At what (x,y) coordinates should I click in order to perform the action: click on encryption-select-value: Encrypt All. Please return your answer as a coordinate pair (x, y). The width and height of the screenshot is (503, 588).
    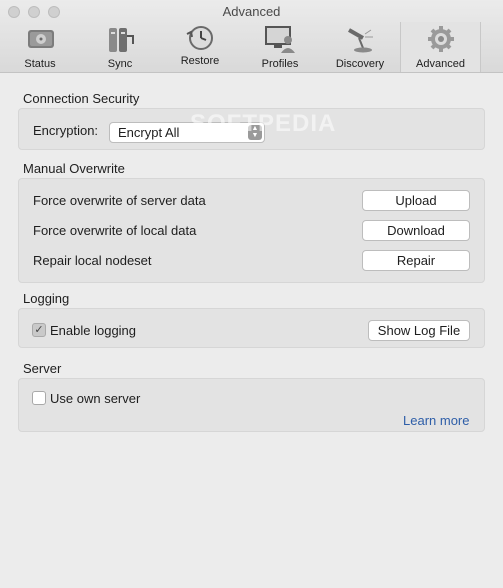
    Looking at the image, I should click on (149, 132).